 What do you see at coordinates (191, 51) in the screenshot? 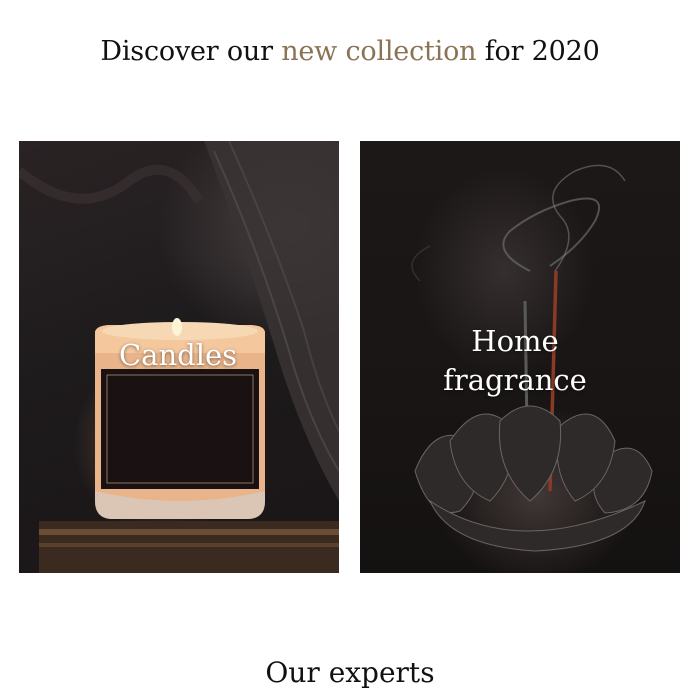
I see `headline-prefix: Discover our` at bounding box center [191, 51].